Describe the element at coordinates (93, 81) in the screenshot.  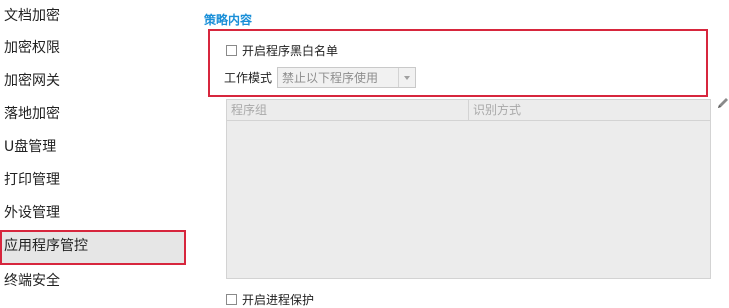
I see `sidebar-item-encryption-gateway: 加密网关` at that location.